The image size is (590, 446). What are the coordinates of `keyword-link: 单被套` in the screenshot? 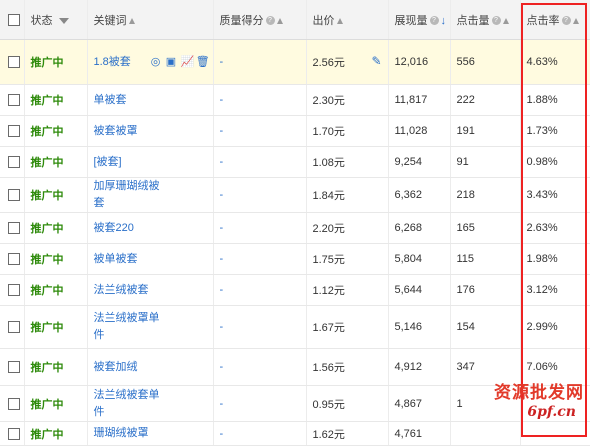 It's located at (129, 100).